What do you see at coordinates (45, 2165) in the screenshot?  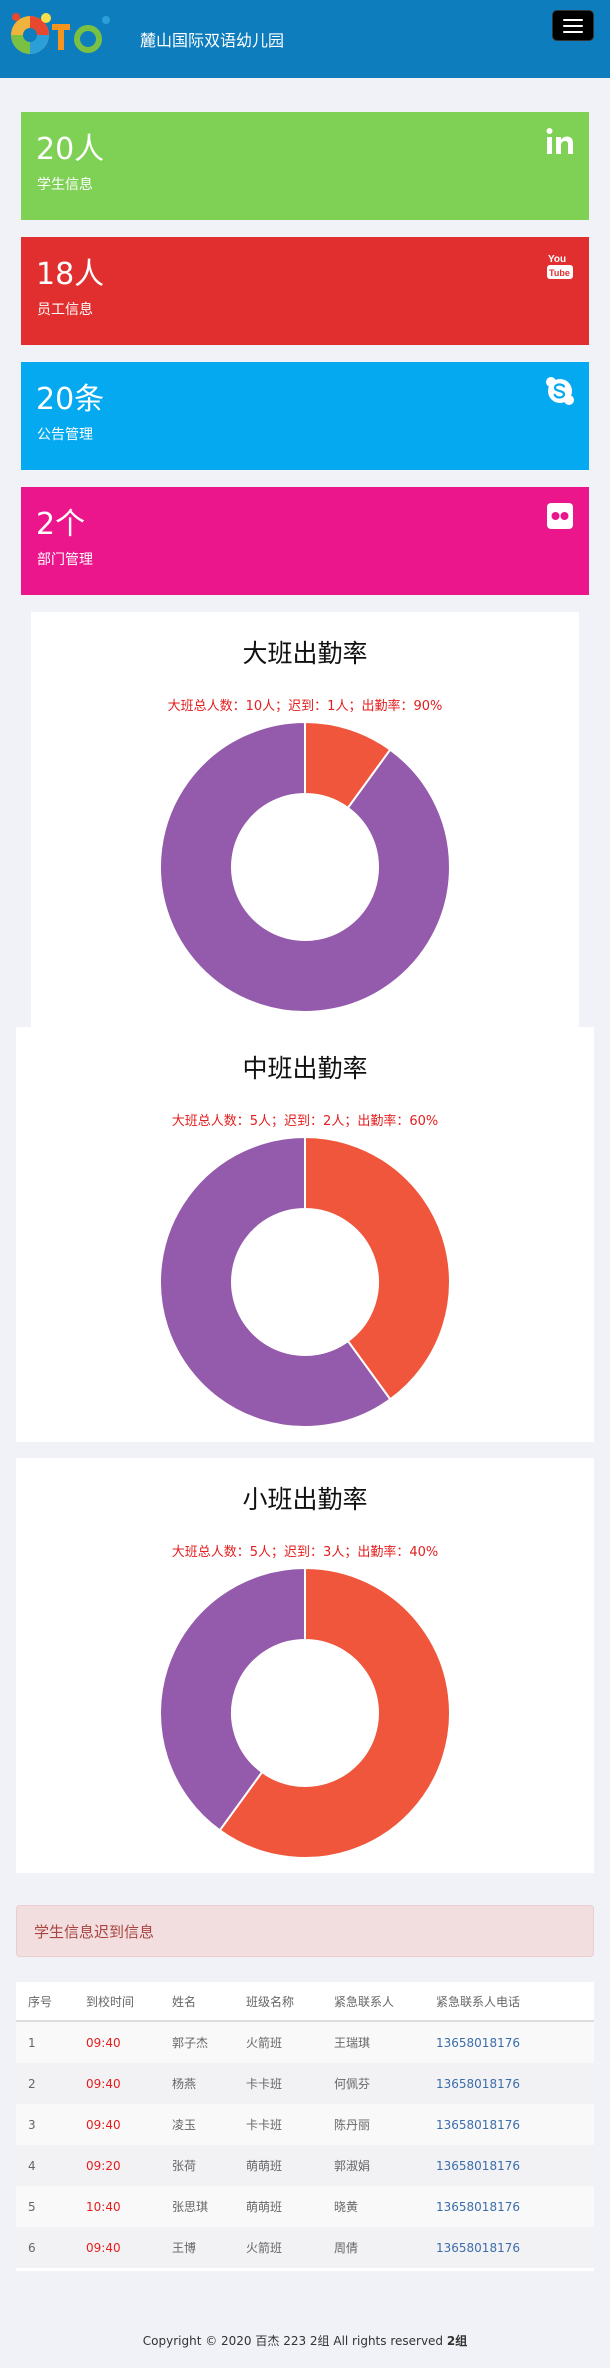 I see `row-index: 4` at bounding box center [45, 2165].